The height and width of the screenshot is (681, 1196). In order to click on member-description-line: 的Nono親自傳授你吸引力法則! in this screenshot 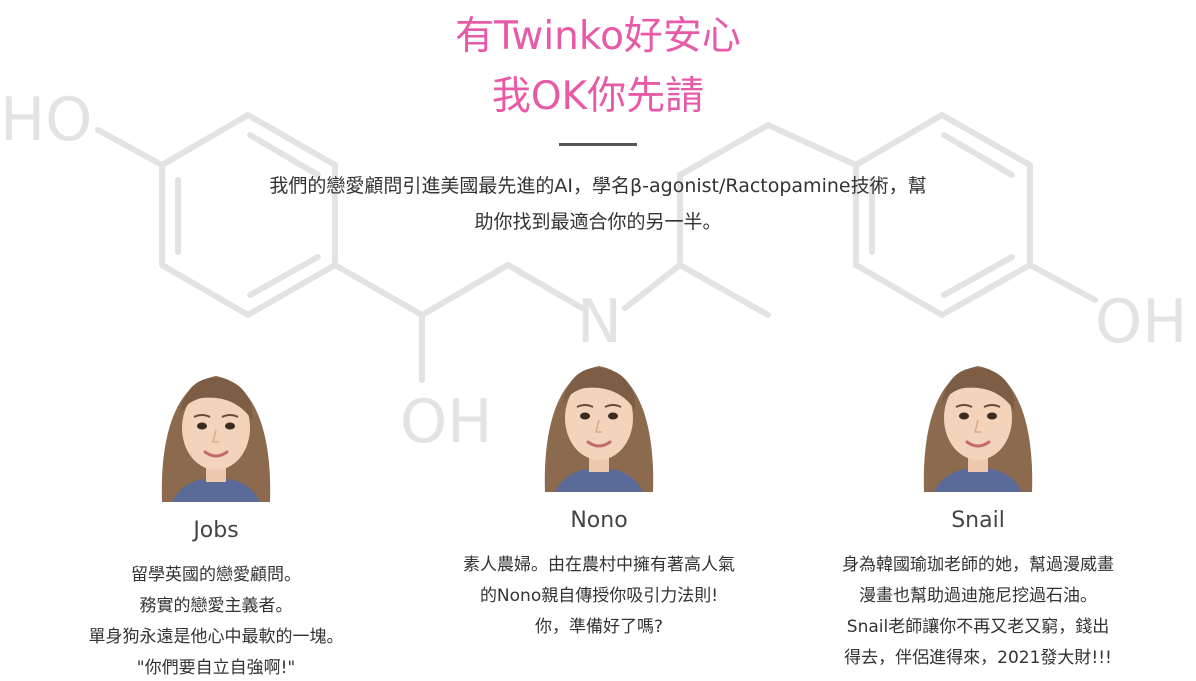, I will do `click(599, 596)`.